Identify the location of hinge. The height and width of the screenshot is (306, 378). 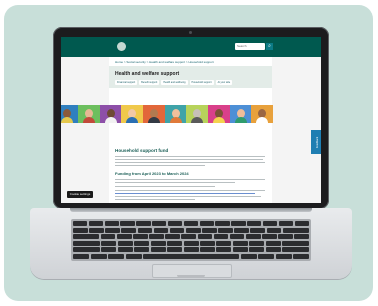
(191, 210).